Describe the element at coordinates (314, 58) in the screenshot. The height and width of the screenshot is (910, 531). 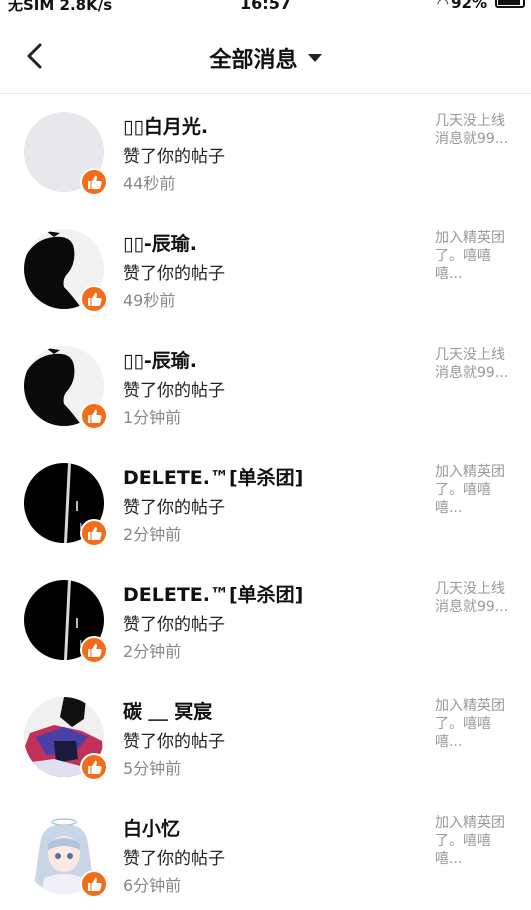
I see `caret-down-icon` at that location.